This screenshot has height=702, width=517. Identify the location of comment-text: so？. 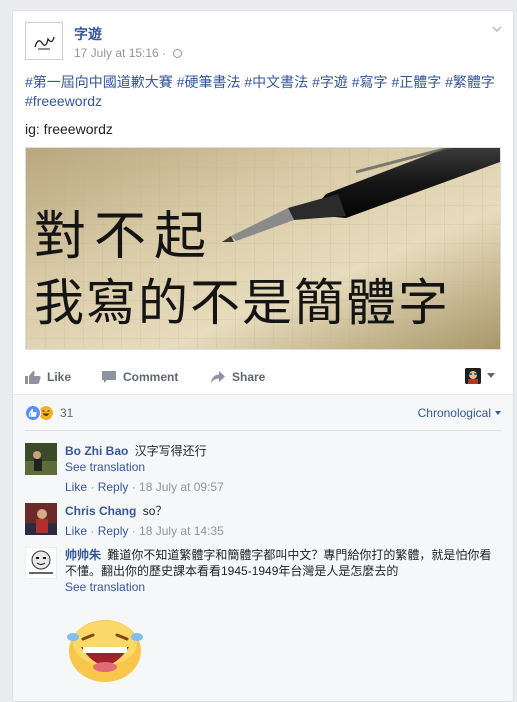
(155, 511).